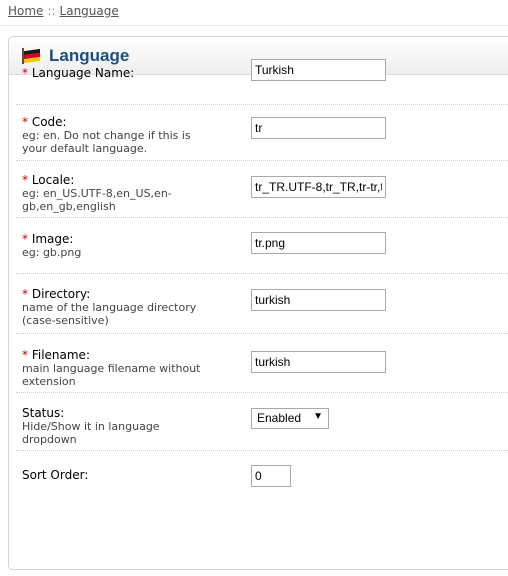 The image size is (508, 576). What do you see at coordinates (78, 73) in the screenshot?
I see `language-name-label: * Language Name:` at bounding box center [78, 73].